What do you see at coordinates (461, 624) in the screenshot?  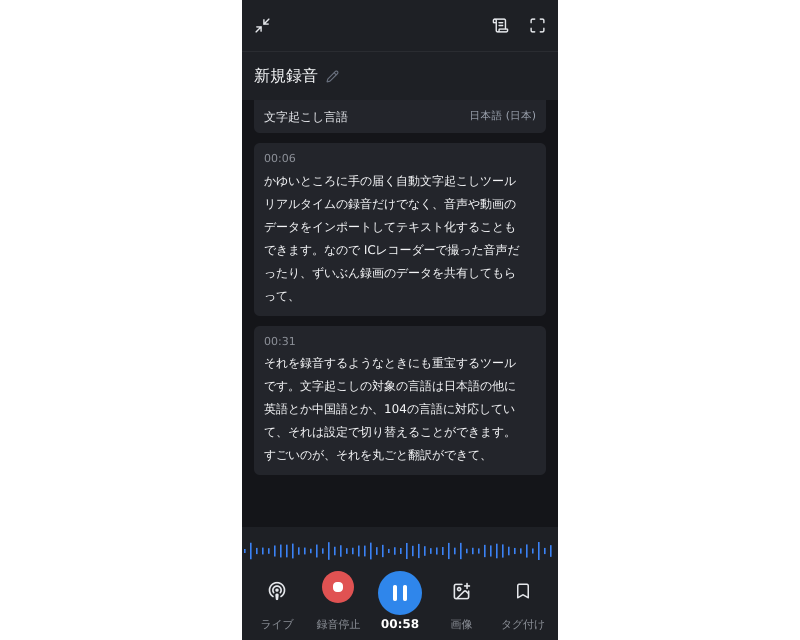 I see `control-label: 画像` at bounding box center [461, 624].